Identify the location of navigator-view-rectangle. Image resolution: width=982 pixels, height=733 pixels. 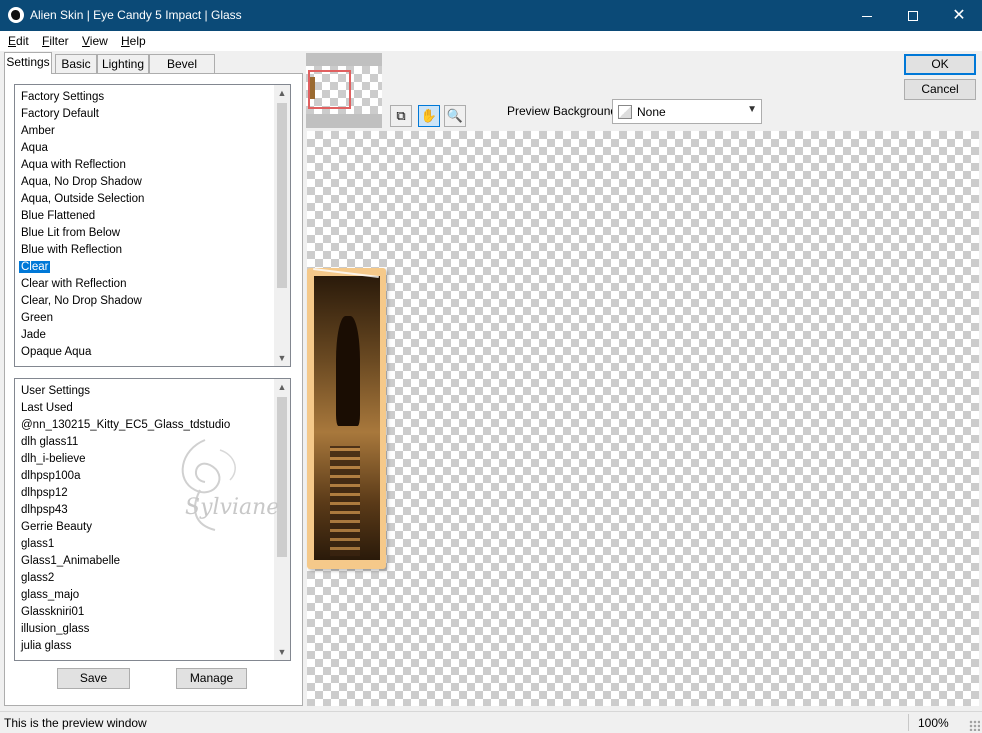
(329, 89).